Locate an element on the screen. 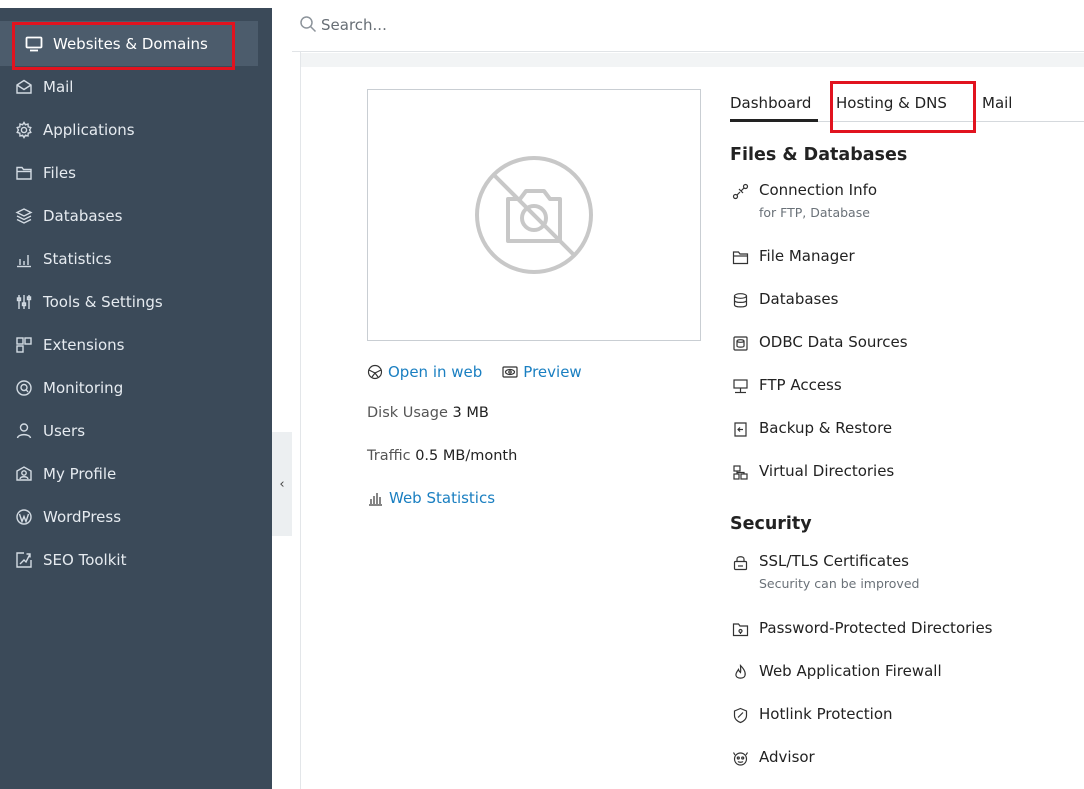 This screenshot has width=1084, height=789. bar-chart-icon is located at coordinates (375, 499).